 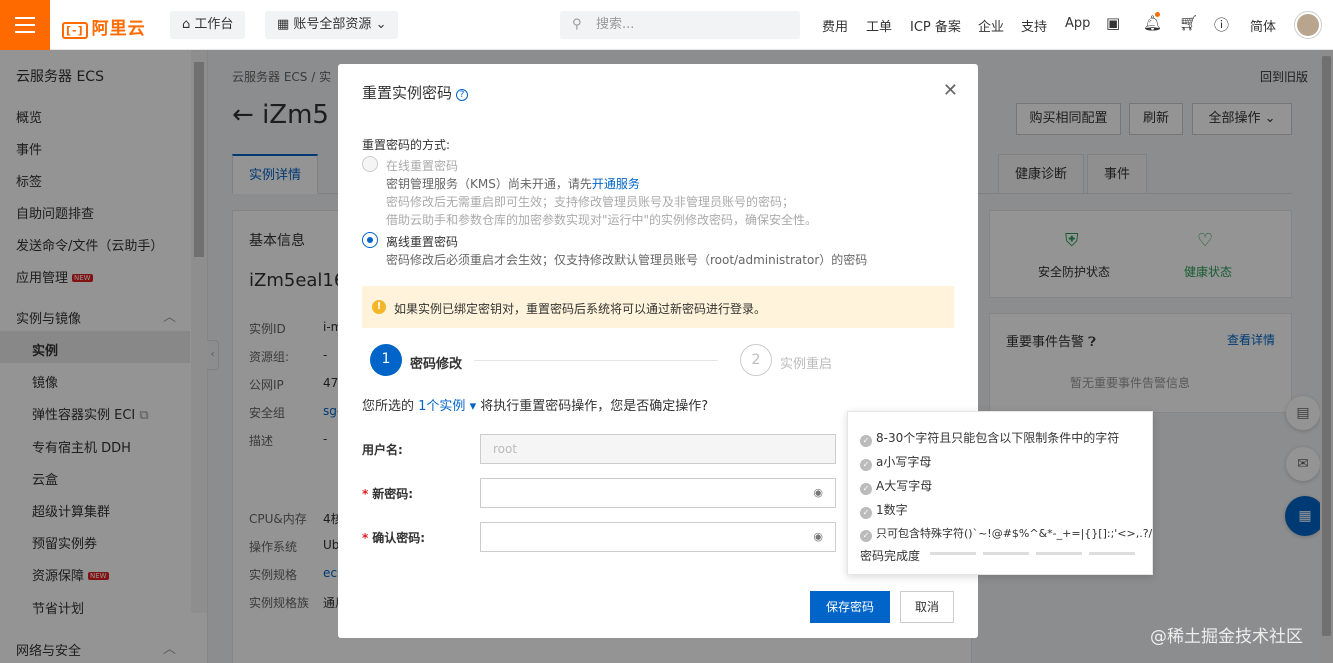 I want to click on notification-dot, so click(x=1157, y=14).